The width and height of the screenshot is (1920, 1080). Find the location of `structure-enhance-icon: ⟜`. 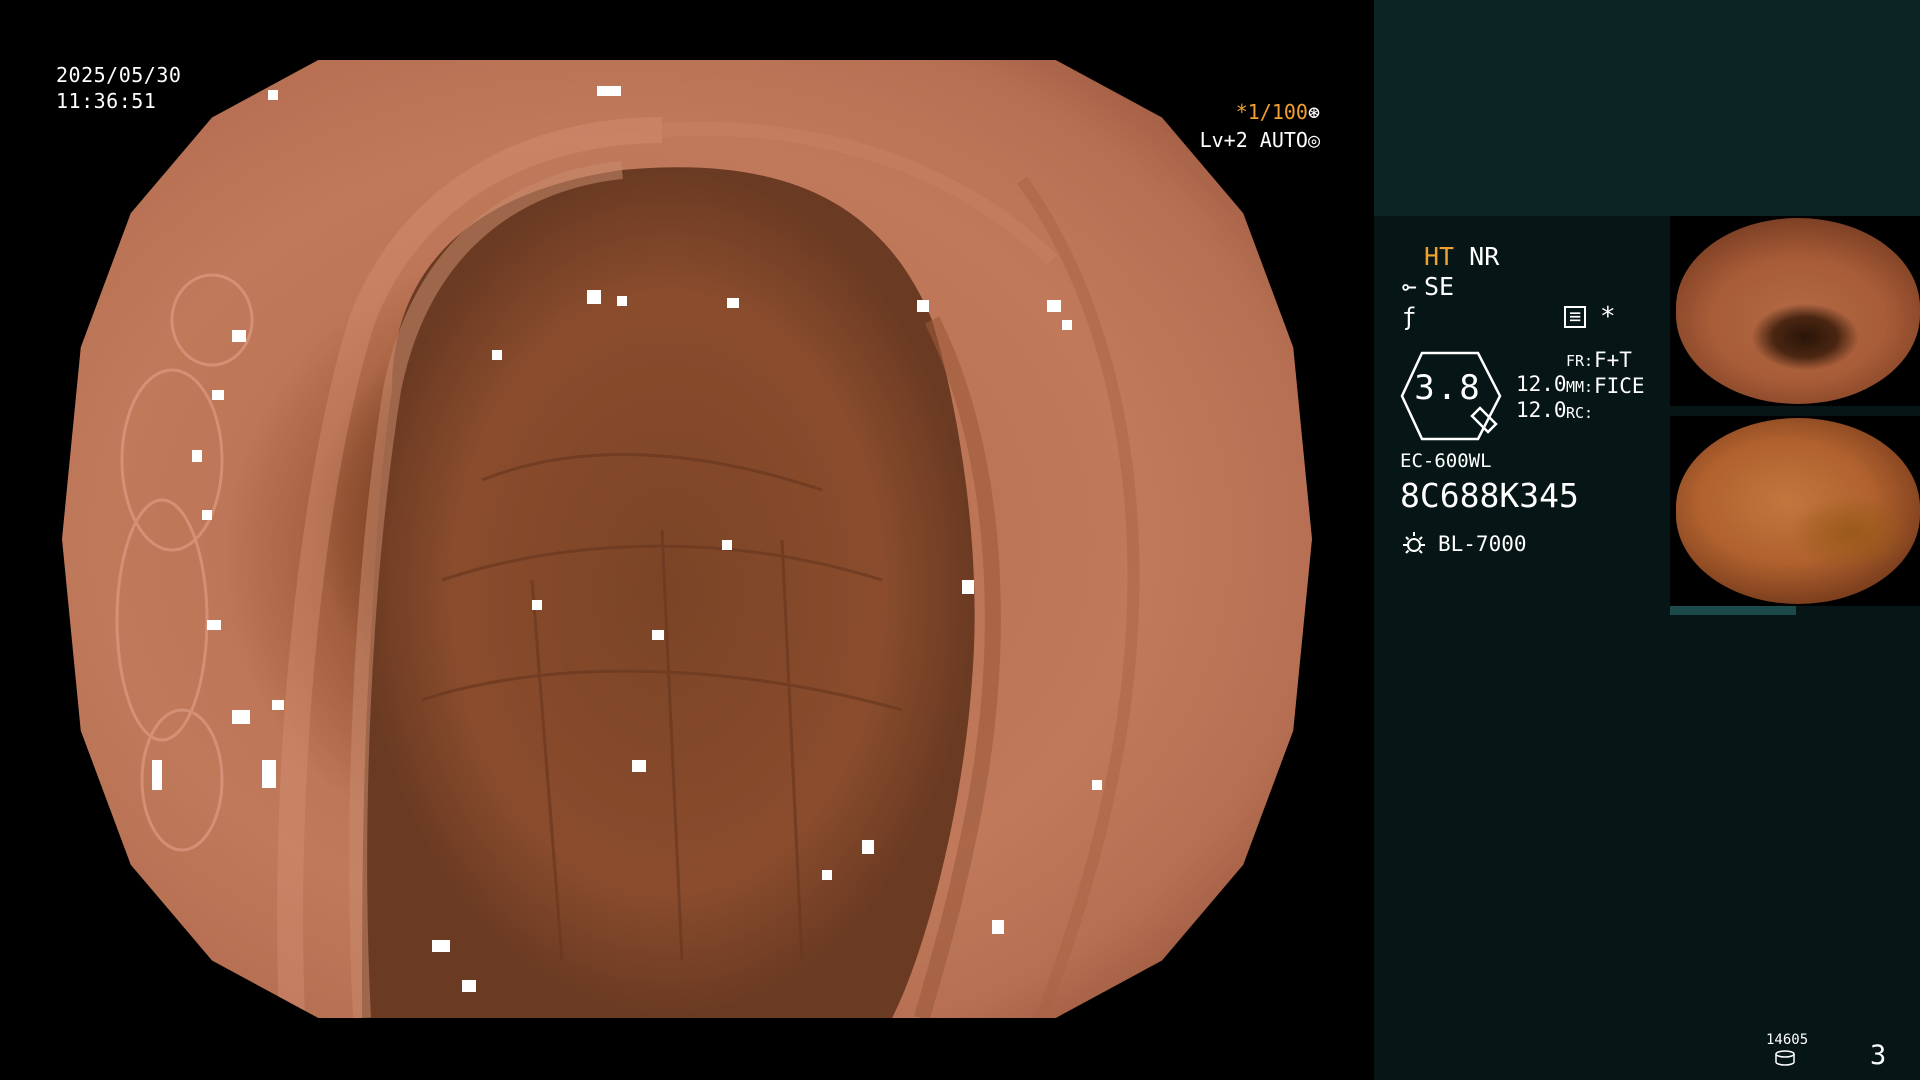

structure-enhance-icon: ⟜ is located at coordinates (1409, 287).